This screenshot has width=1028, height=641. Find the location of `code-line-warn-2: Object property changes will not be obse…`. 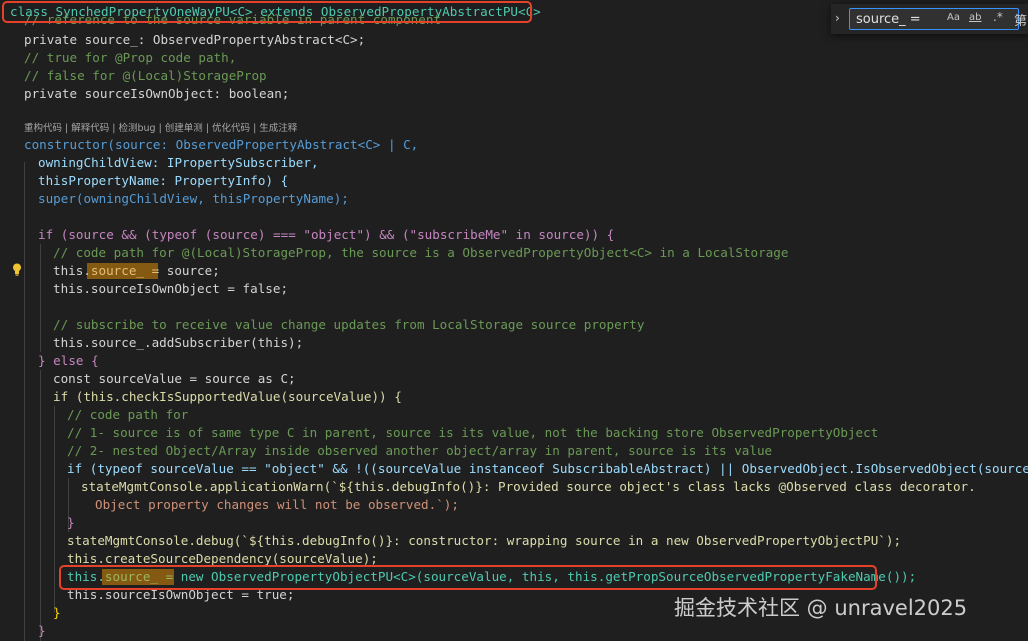

code-line-warn-2: Object property changes will not be obse… is located at coordinates (514, 505).